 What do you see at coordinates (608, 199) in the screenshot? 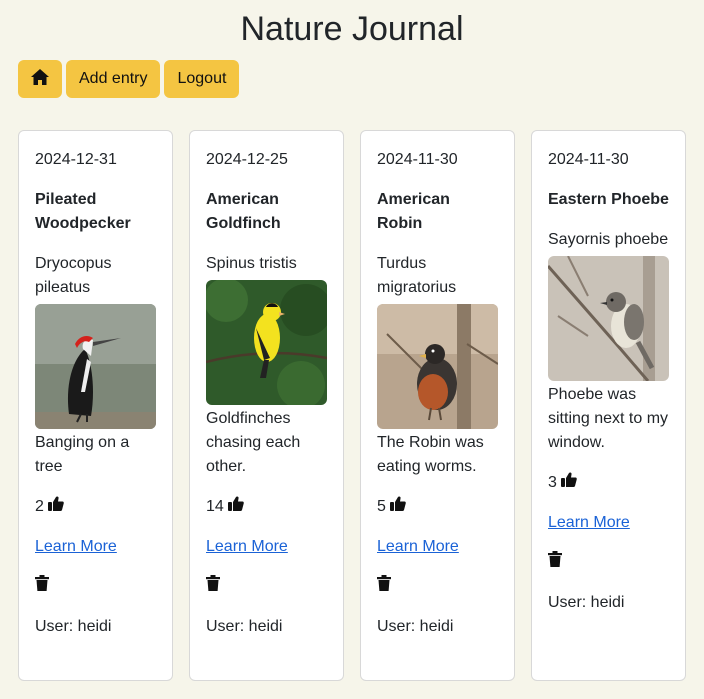
I see `entry-name: Eastern Phoebe` at bounding box center [608, 199].